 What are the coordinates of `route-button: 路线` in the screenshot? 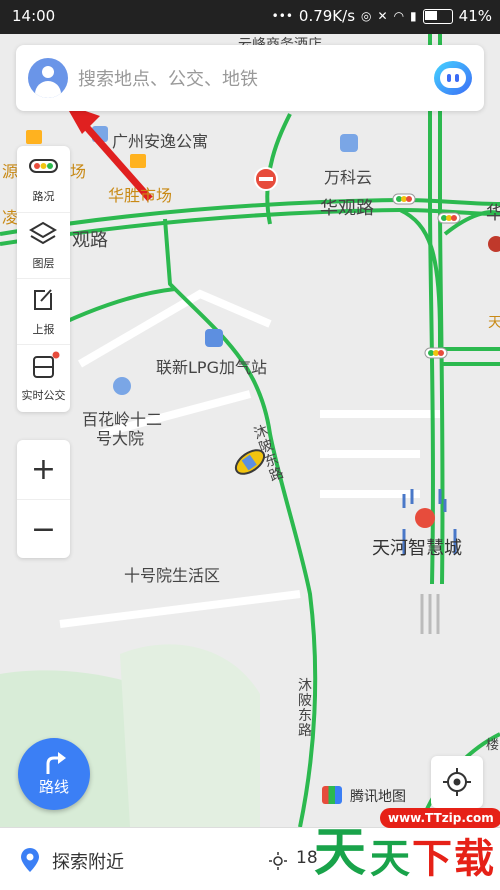 It's located at (54, 774).